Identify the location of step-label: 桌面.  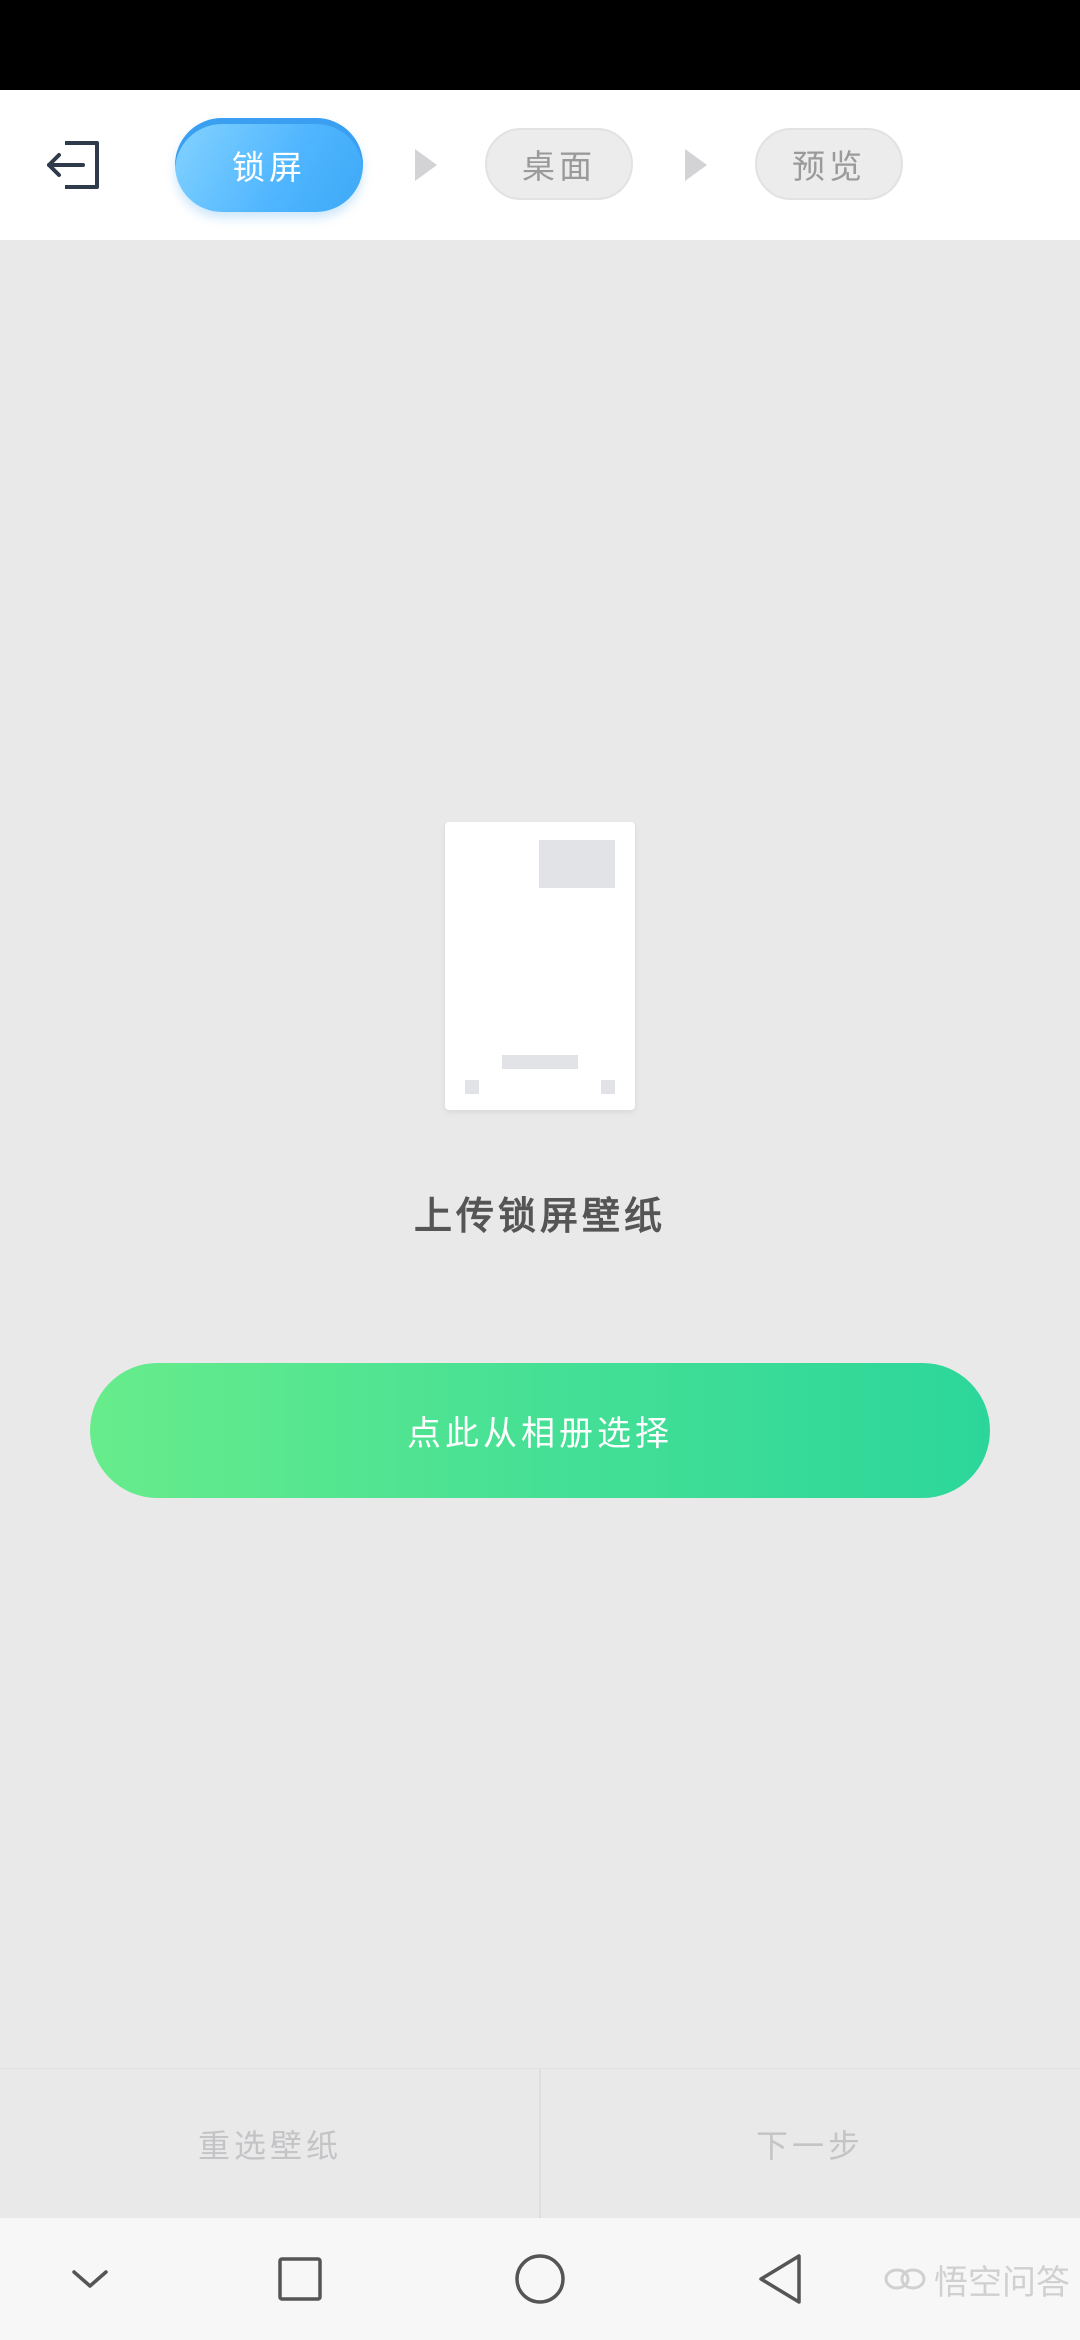
(559, 166).